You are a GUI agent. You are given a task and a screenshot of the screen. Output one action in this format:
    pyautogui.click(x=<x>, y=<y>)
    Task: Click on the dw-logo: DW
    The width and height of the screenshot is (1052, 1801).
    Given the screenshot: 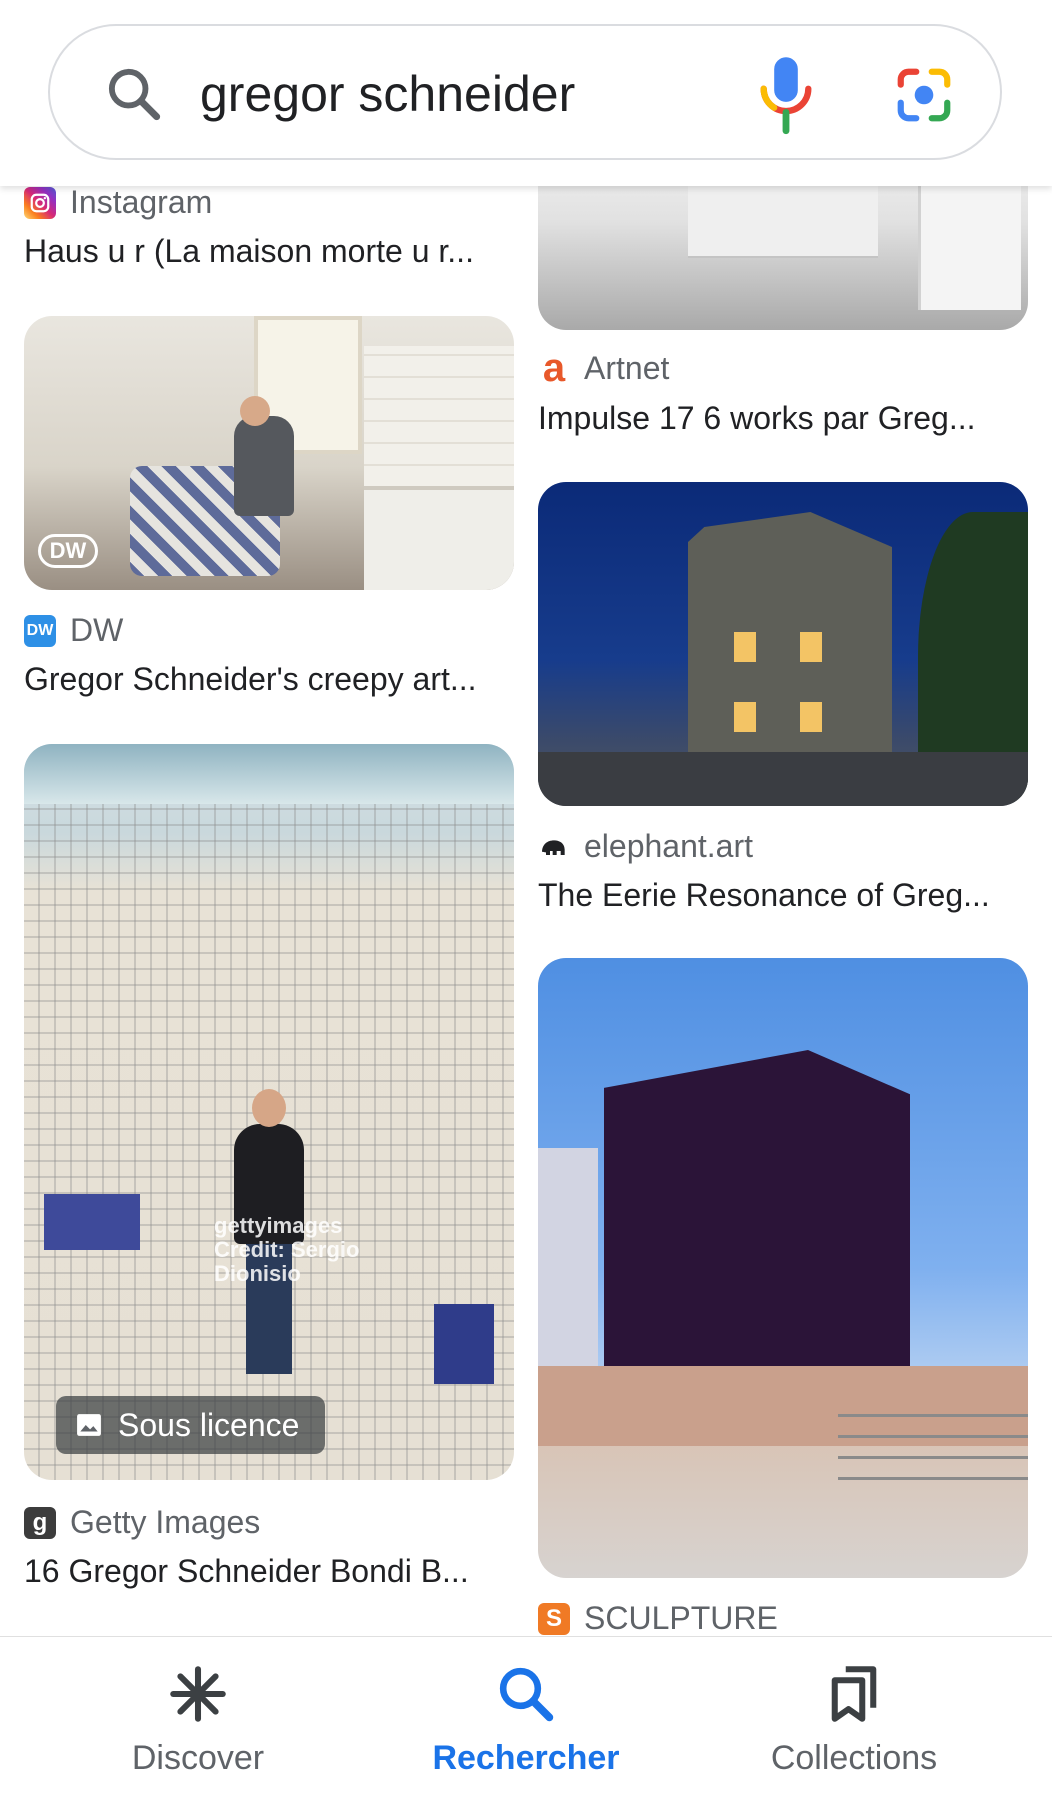 What is the action you would take?
    pyautogui.click(x=68, y=551)
    